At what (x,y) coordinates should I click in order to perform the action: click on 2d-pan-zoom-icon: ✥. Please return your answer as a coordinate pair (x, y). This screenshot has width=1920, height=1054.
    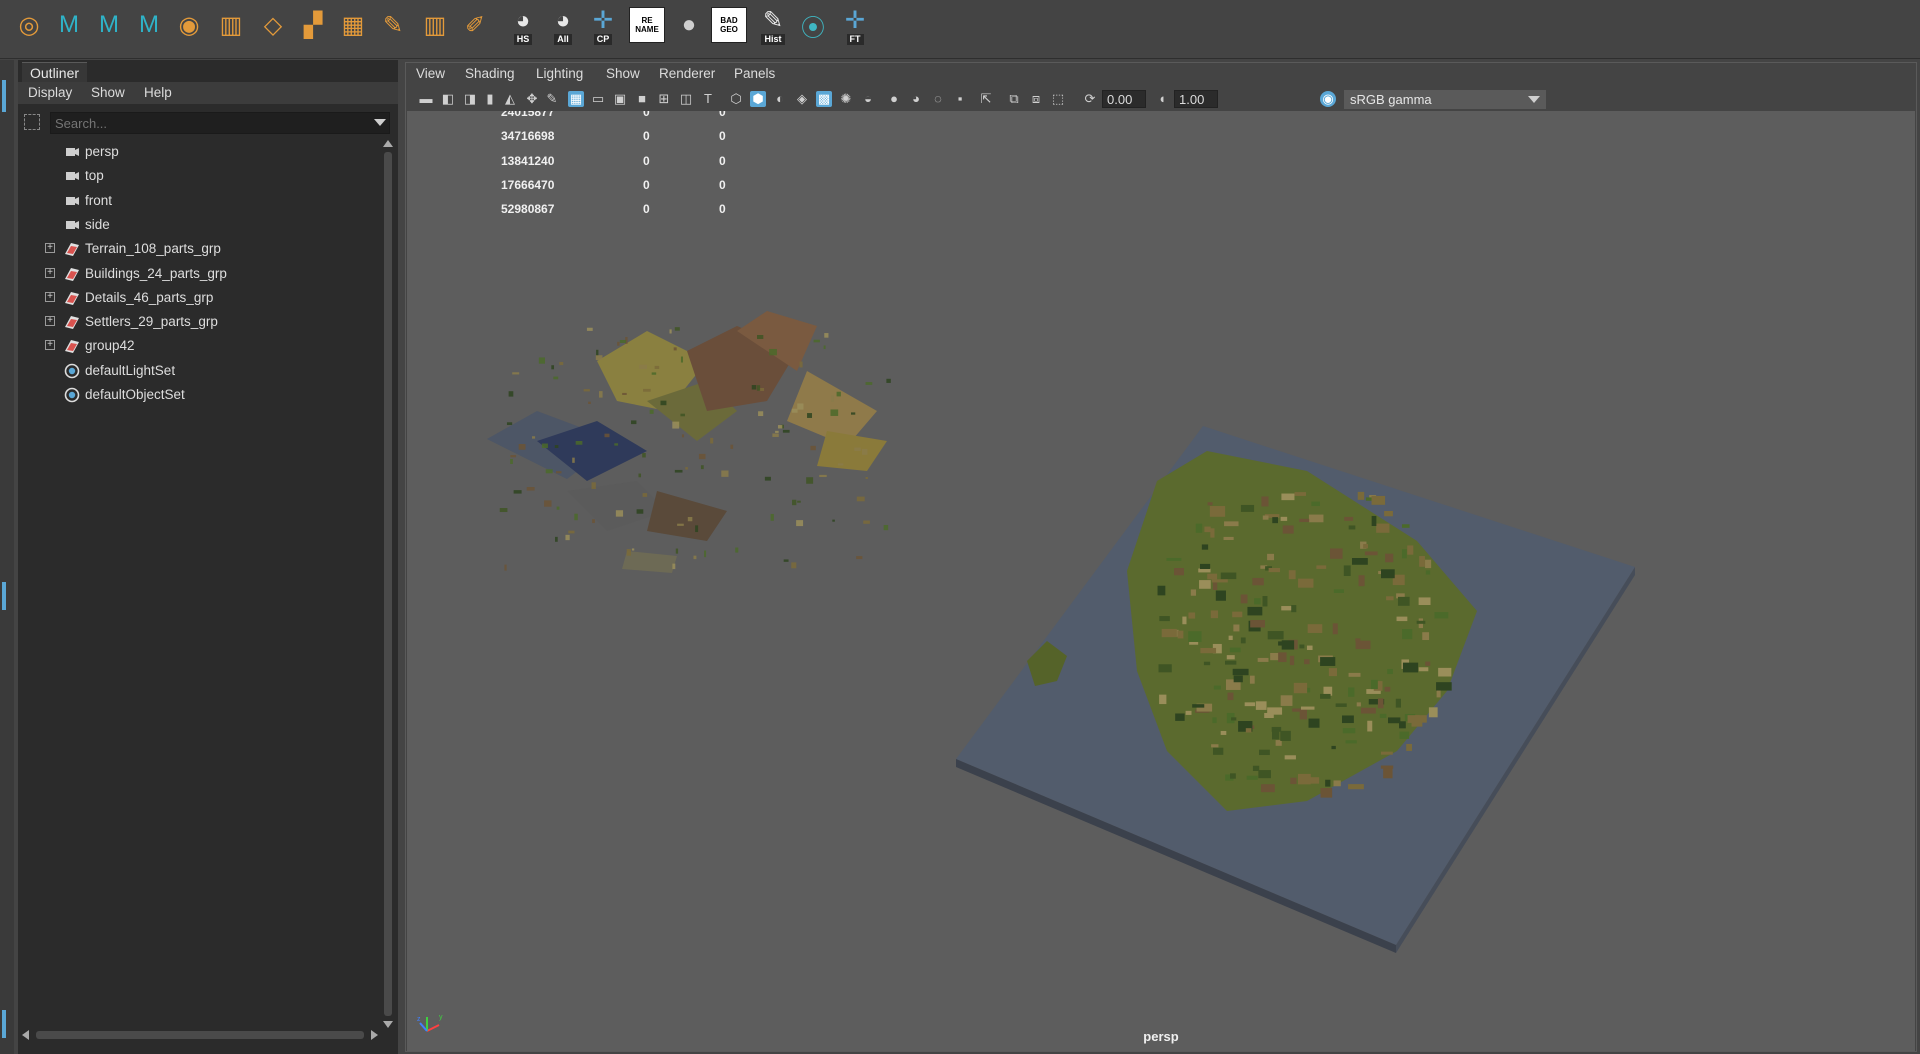
    Looking at the image, I should click on (532, 99).